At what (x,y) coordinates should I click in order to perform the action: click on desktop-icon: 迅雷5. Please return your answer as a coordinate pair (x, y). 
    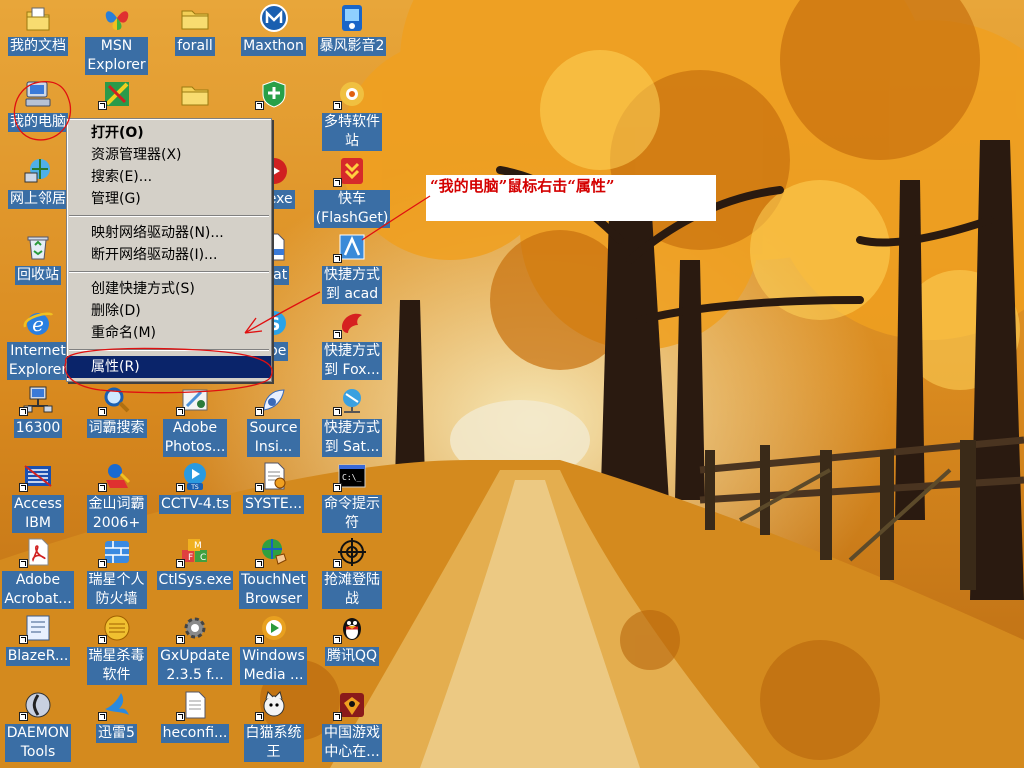
    Looking at the image, I should click on (117, 725).